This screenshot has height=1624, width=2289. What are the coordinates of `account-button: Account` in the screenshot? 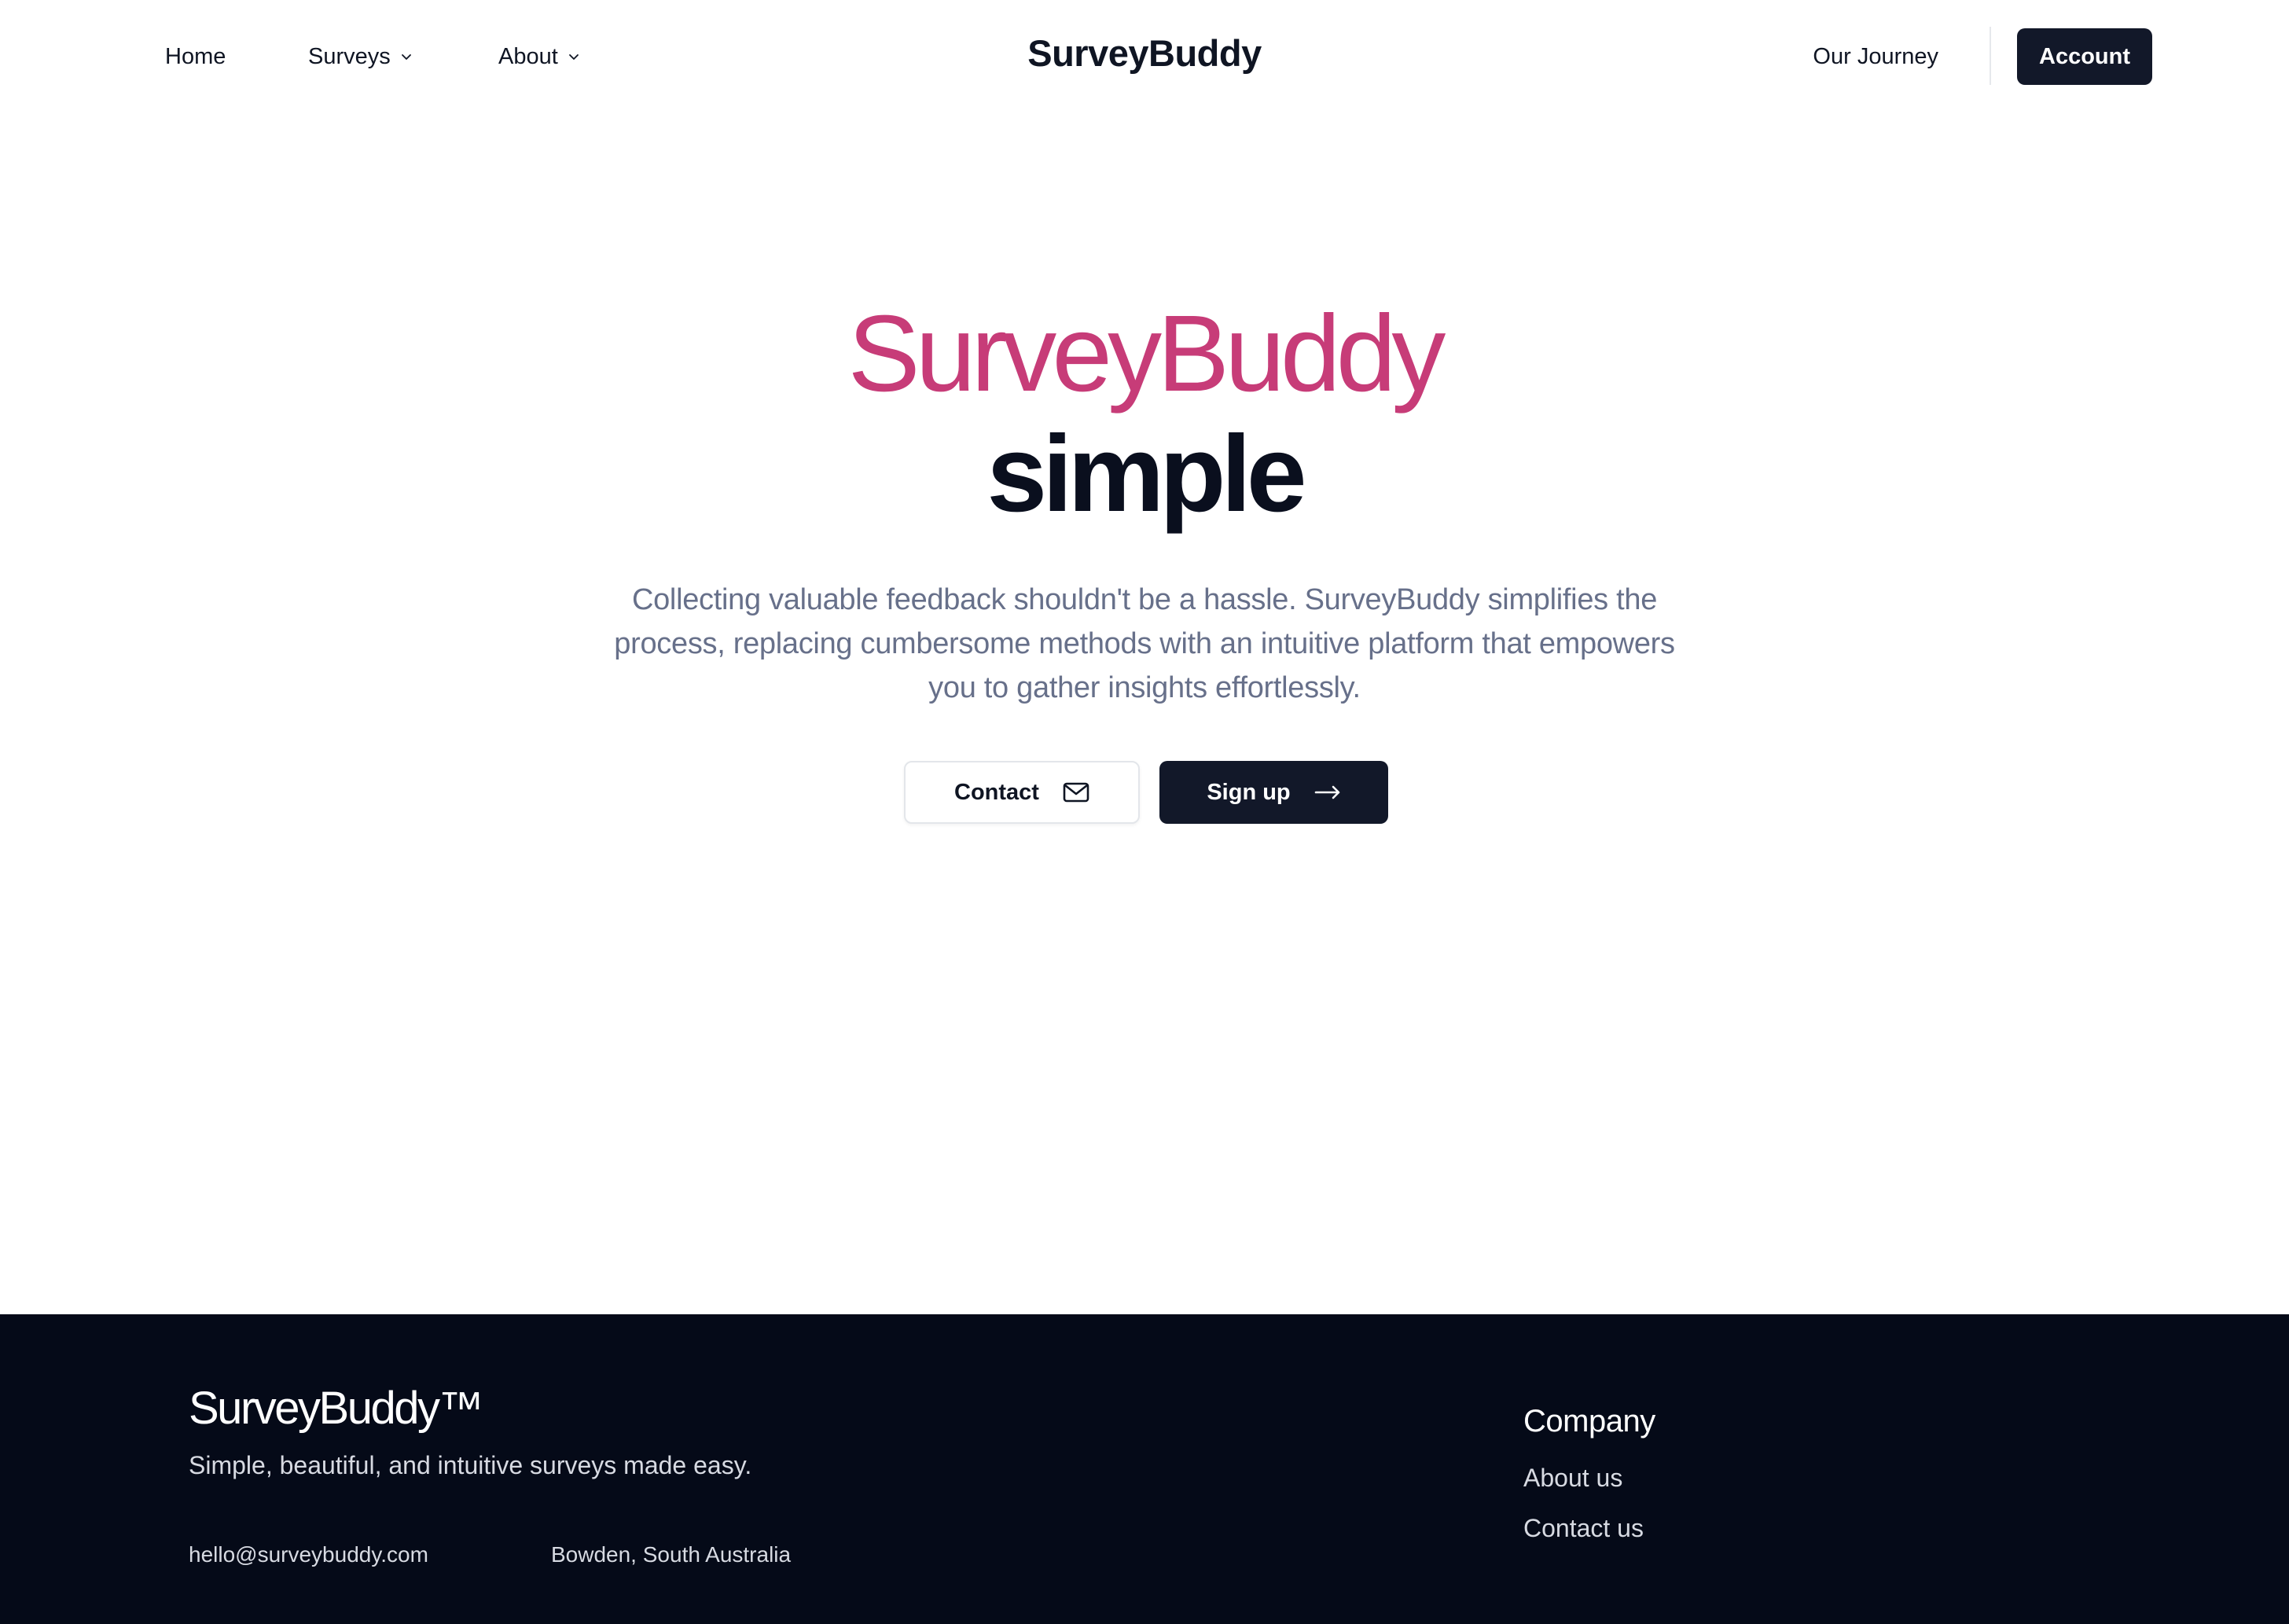 It's located at (2084, 56).